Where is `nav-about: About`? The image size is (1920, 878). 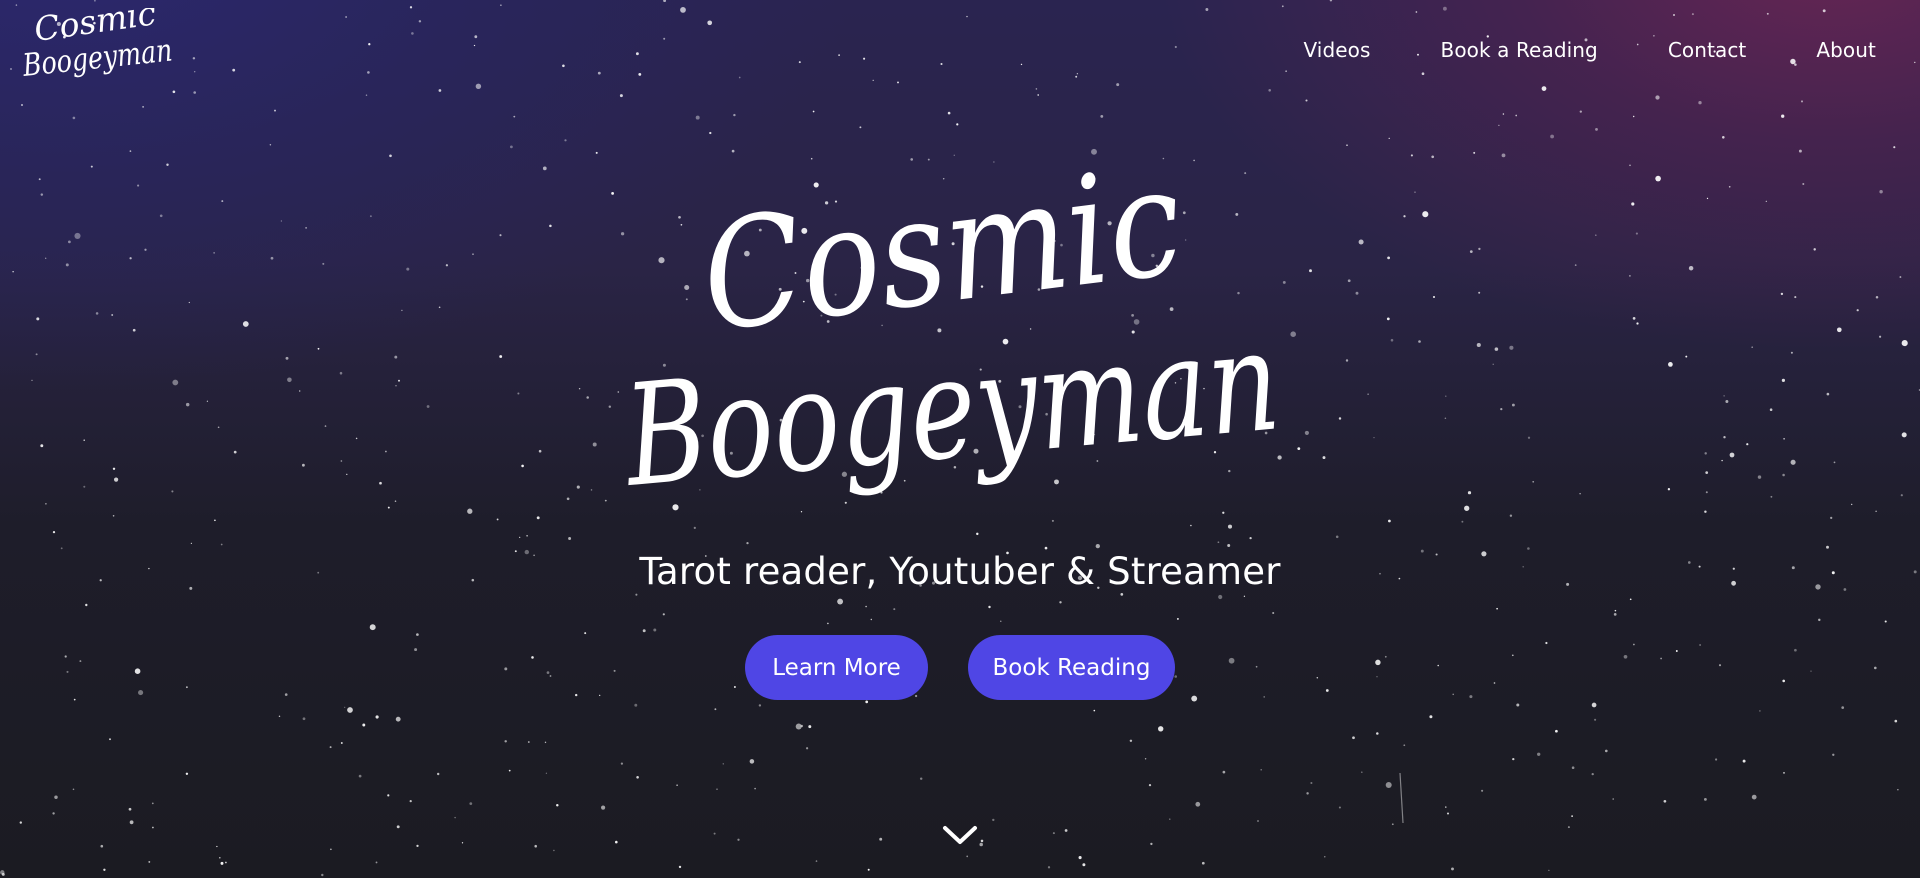
nav-about: About is located at coordinates (1846, 50).